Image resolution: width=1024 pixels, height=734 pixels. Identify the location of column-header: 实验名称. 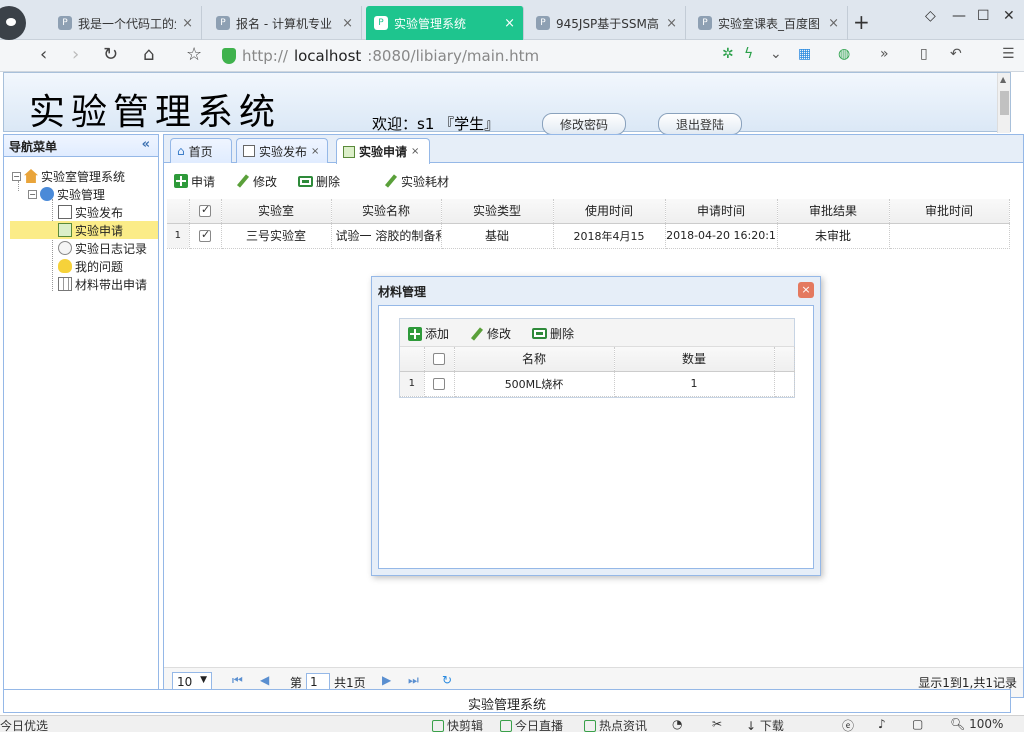
(386, 211).